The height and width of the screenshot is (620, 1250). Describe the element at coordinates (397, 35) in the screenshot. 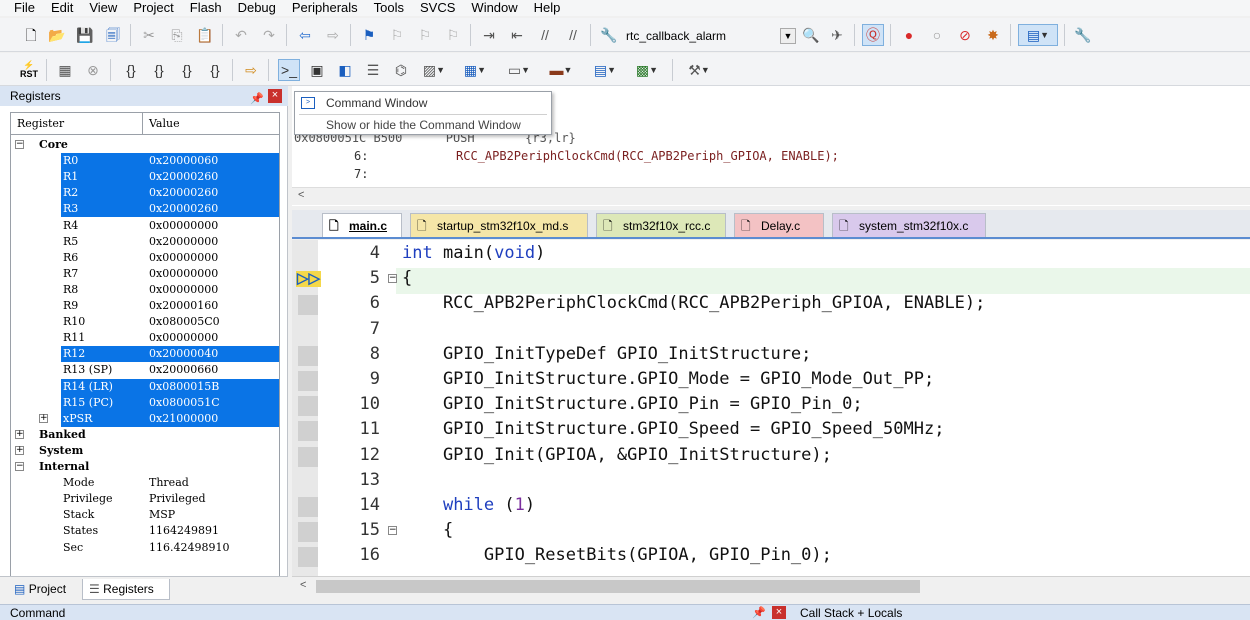

I see `prev-bookmark-icon: ⚐` at that location.